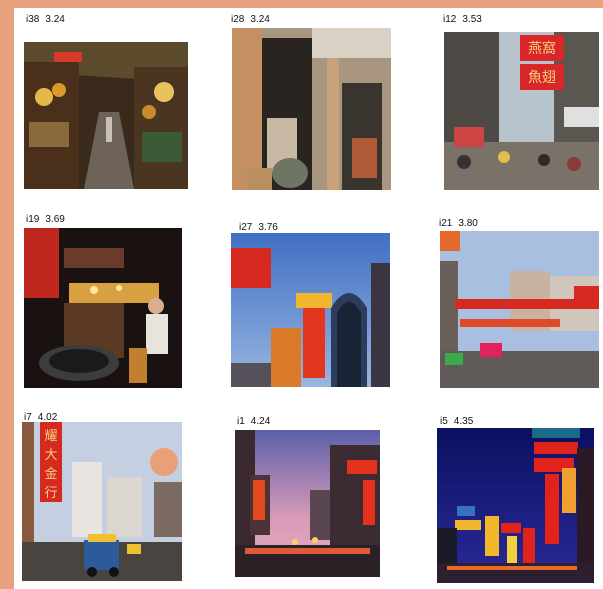 The image size is (603, 589). I want to click on vertical-sign-char-3: 金, so click(50, 474).